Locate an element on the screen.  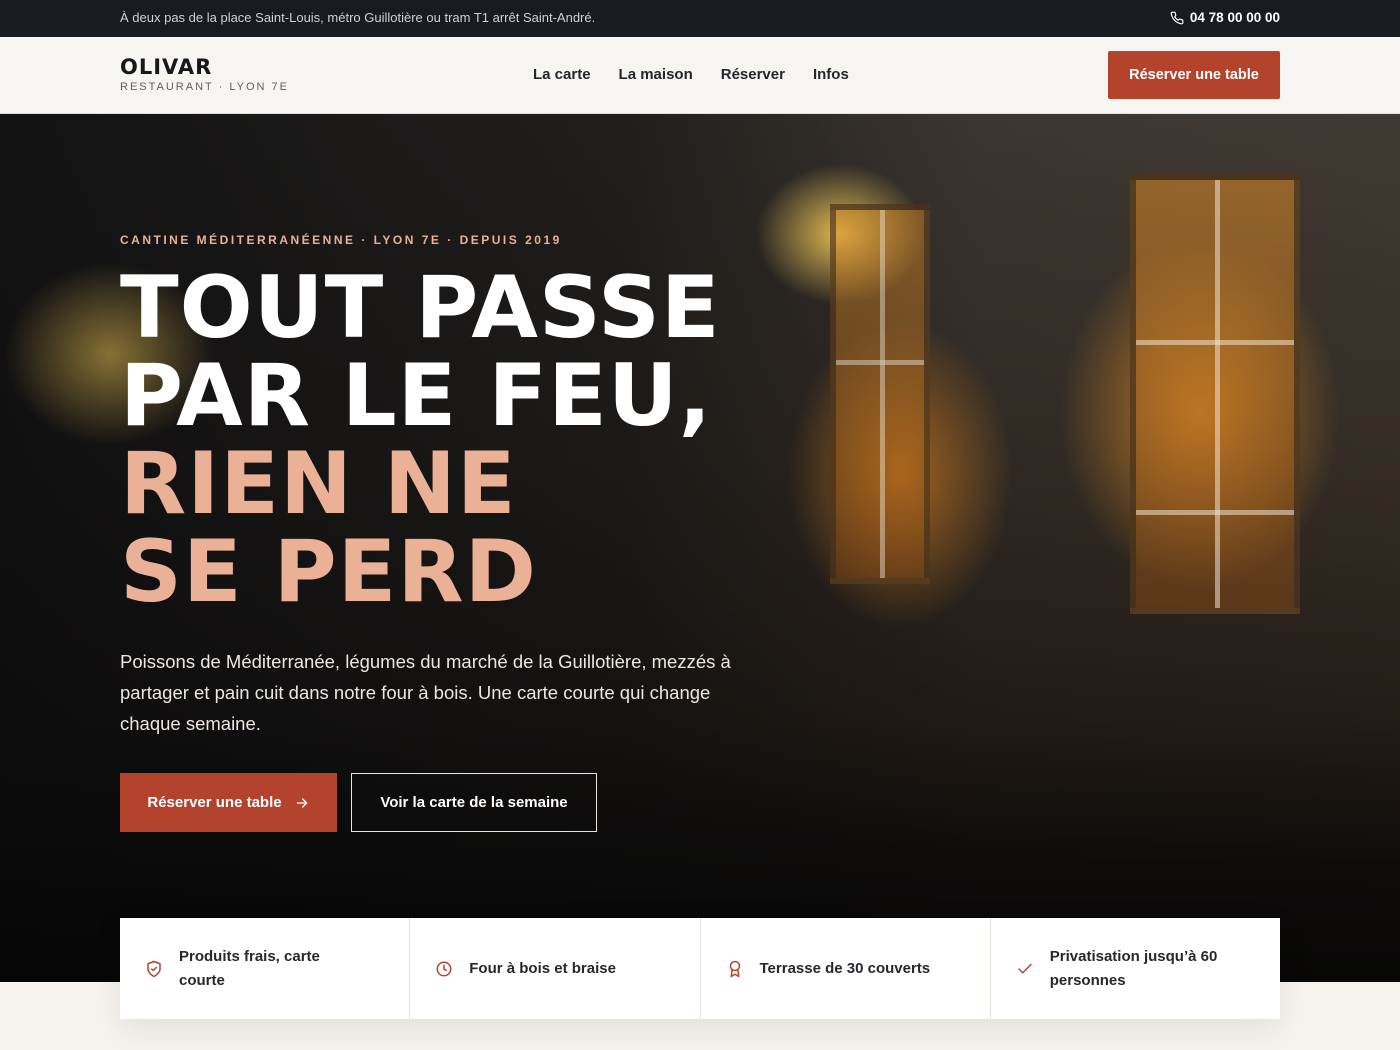
feature-label: Terrasse de 30 couverts is located at coordinates (845, 968).